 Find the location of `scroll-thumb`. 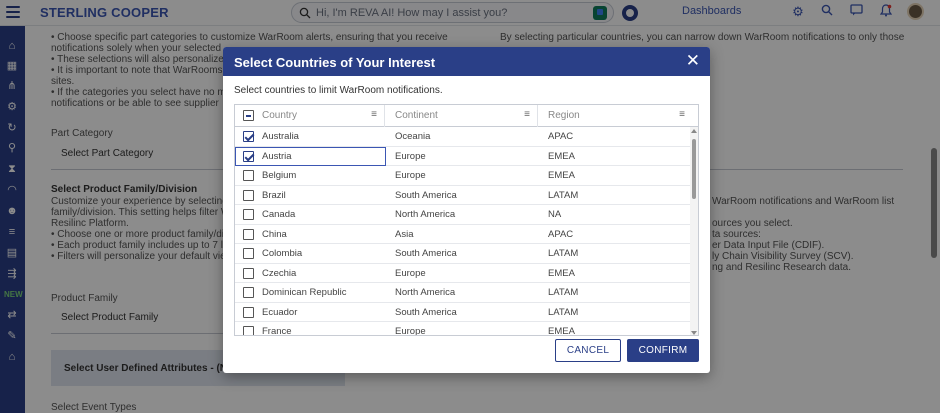

scroll-thumb is located at coordinates (694, 169).